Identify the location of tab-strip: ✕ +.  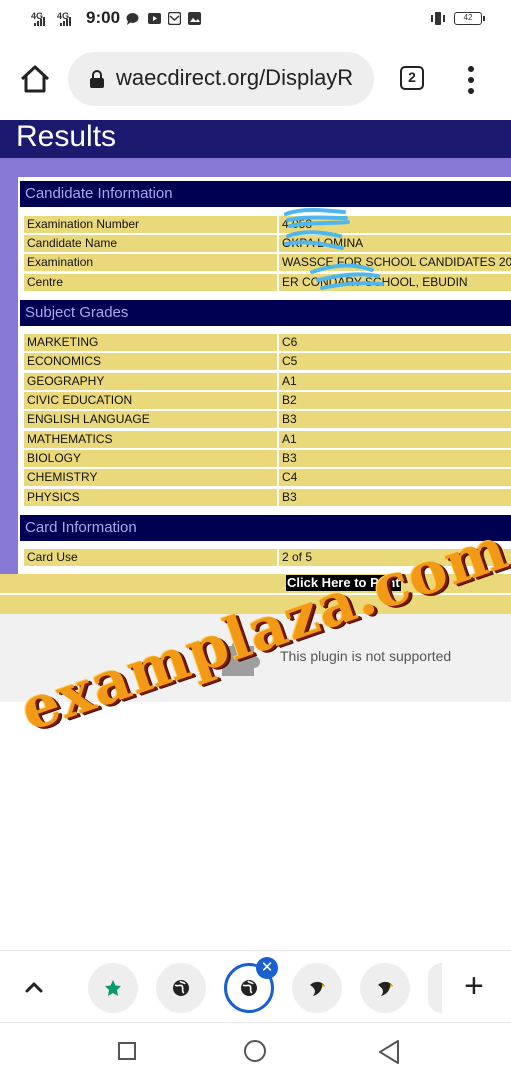
(255, 986).